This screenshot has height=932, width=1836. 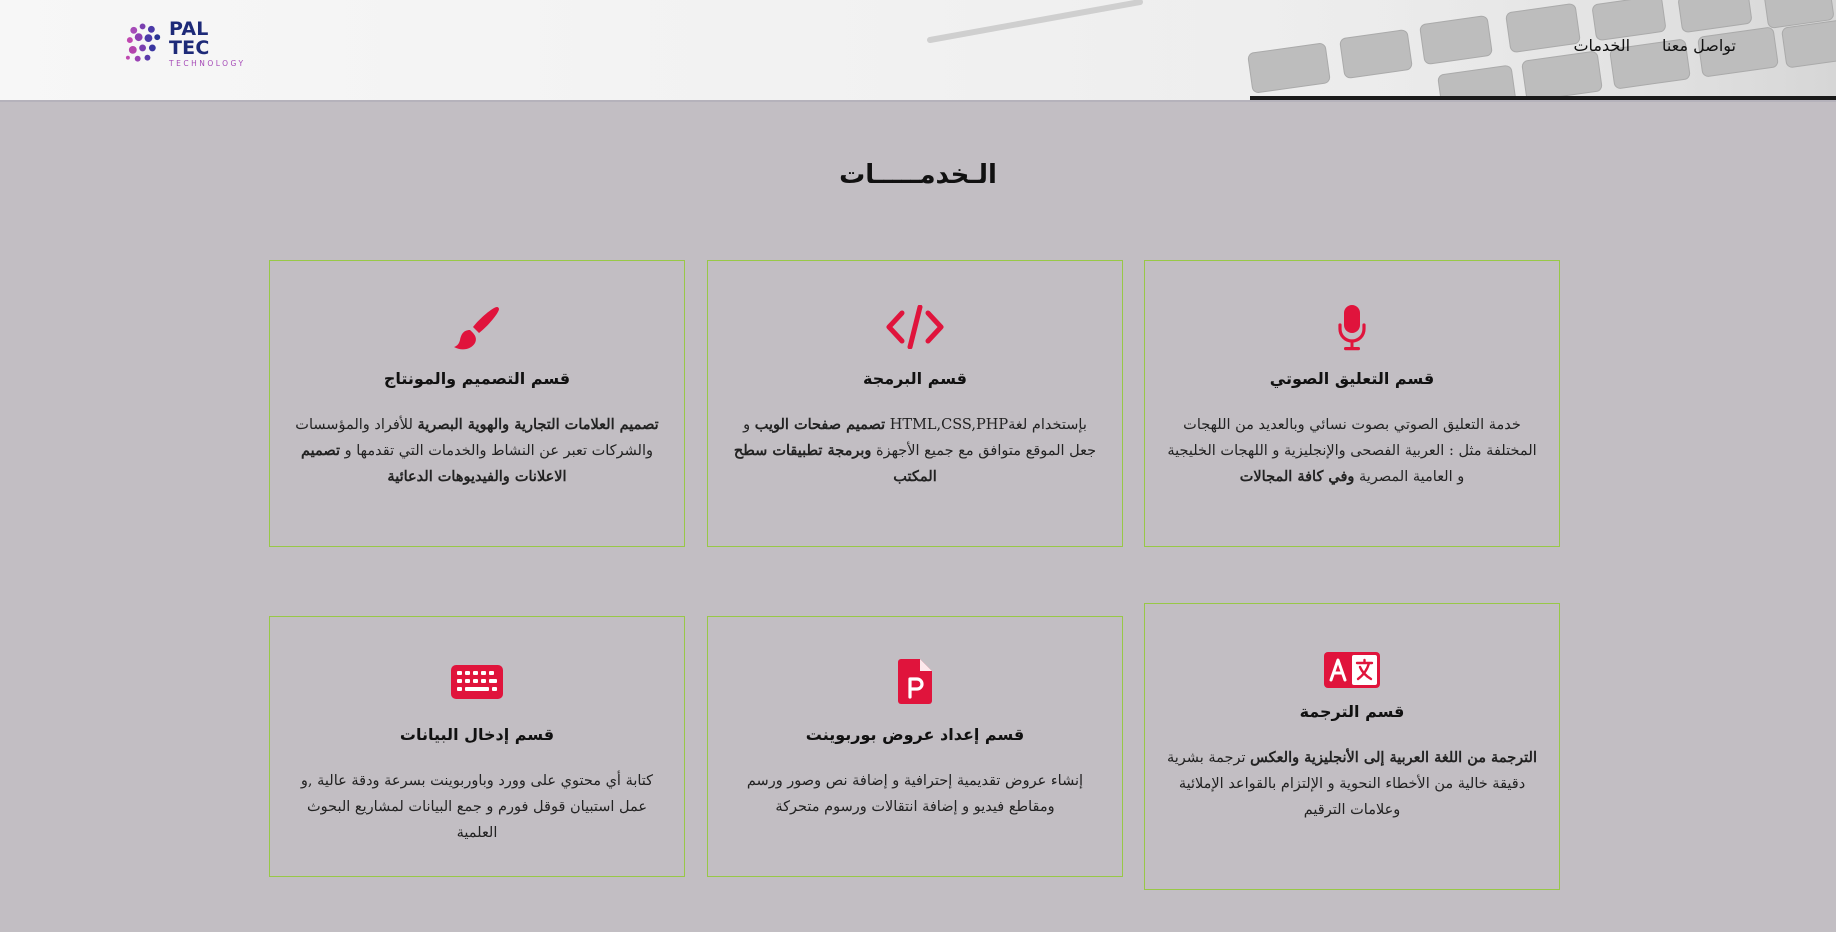 What do you see at coordinates (915, 681) in the screenshot?
I see `powerpoint-file-icon` at bounding box center [915, 681].